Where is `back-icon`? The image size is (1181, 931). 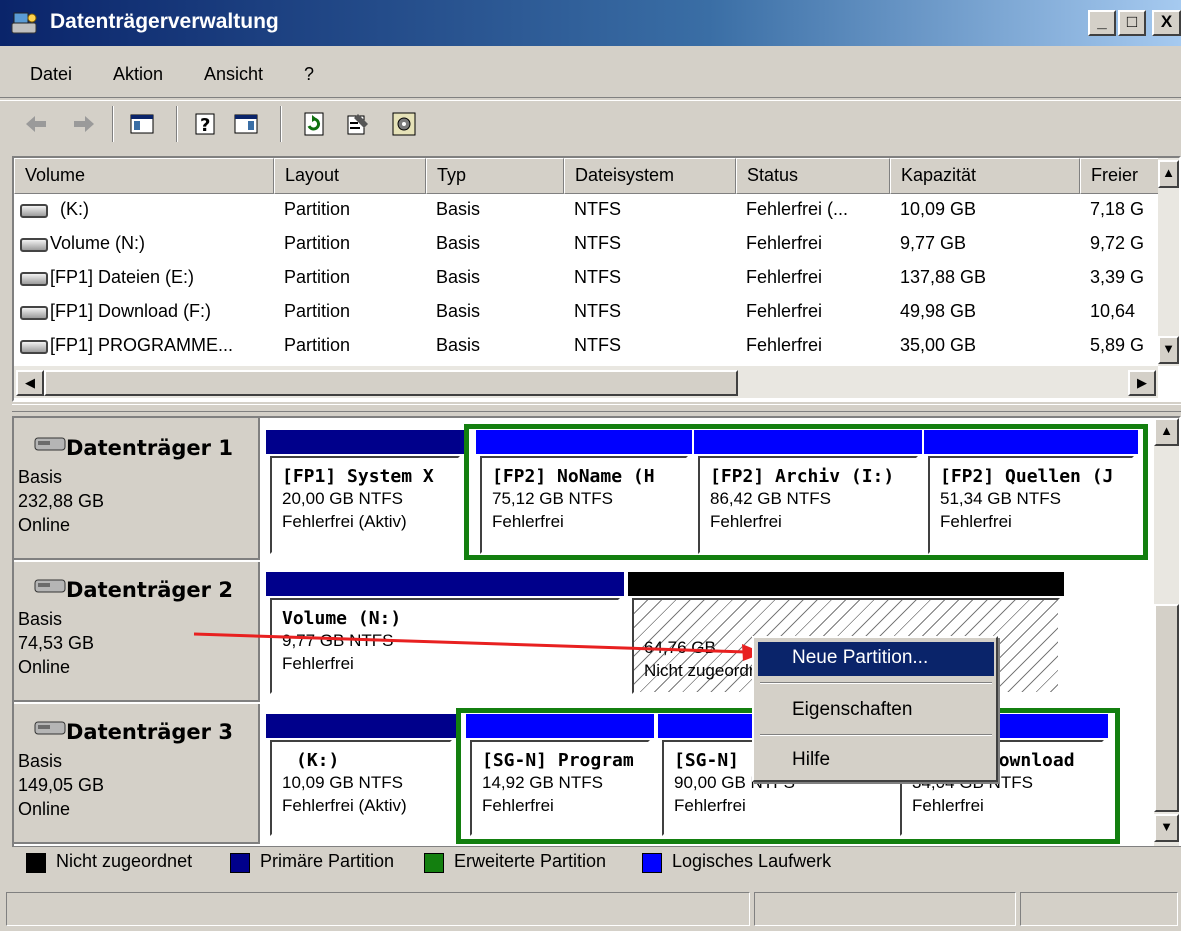 back-icon is located at coordinates (36, 124).